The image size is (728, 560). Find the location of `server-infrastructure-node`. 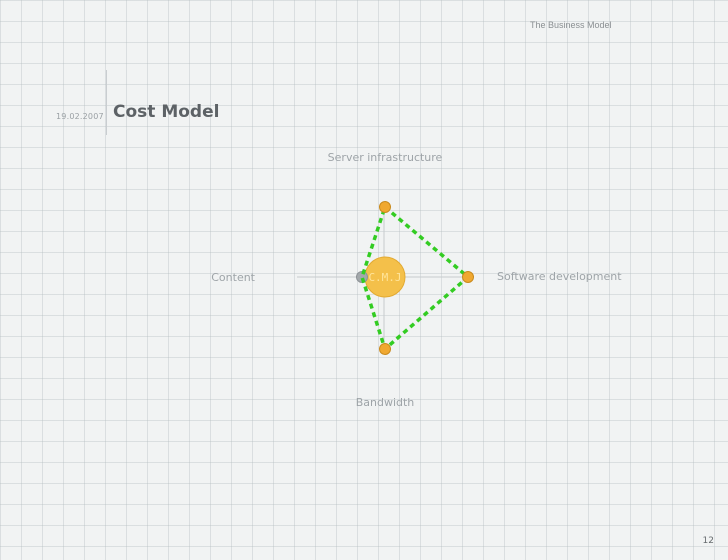

server-infrastructure-node is located at coordinates (385, 207).